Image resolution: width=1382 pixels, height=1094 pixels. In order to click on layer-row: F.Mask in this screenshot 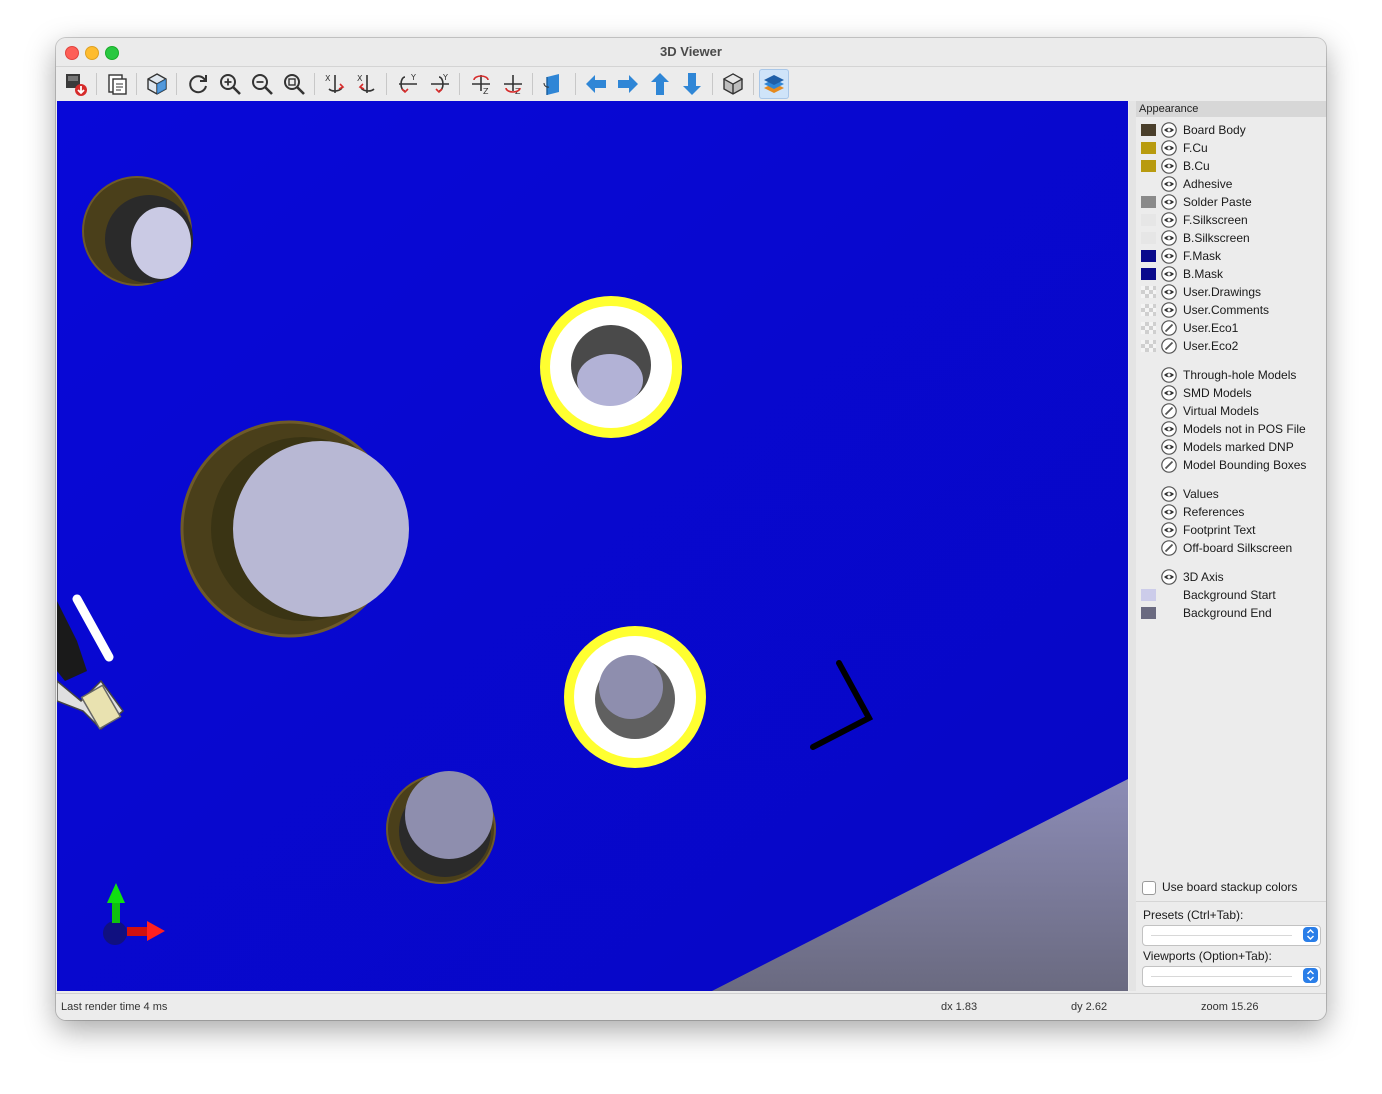, I will do `click(1233, 256)`.